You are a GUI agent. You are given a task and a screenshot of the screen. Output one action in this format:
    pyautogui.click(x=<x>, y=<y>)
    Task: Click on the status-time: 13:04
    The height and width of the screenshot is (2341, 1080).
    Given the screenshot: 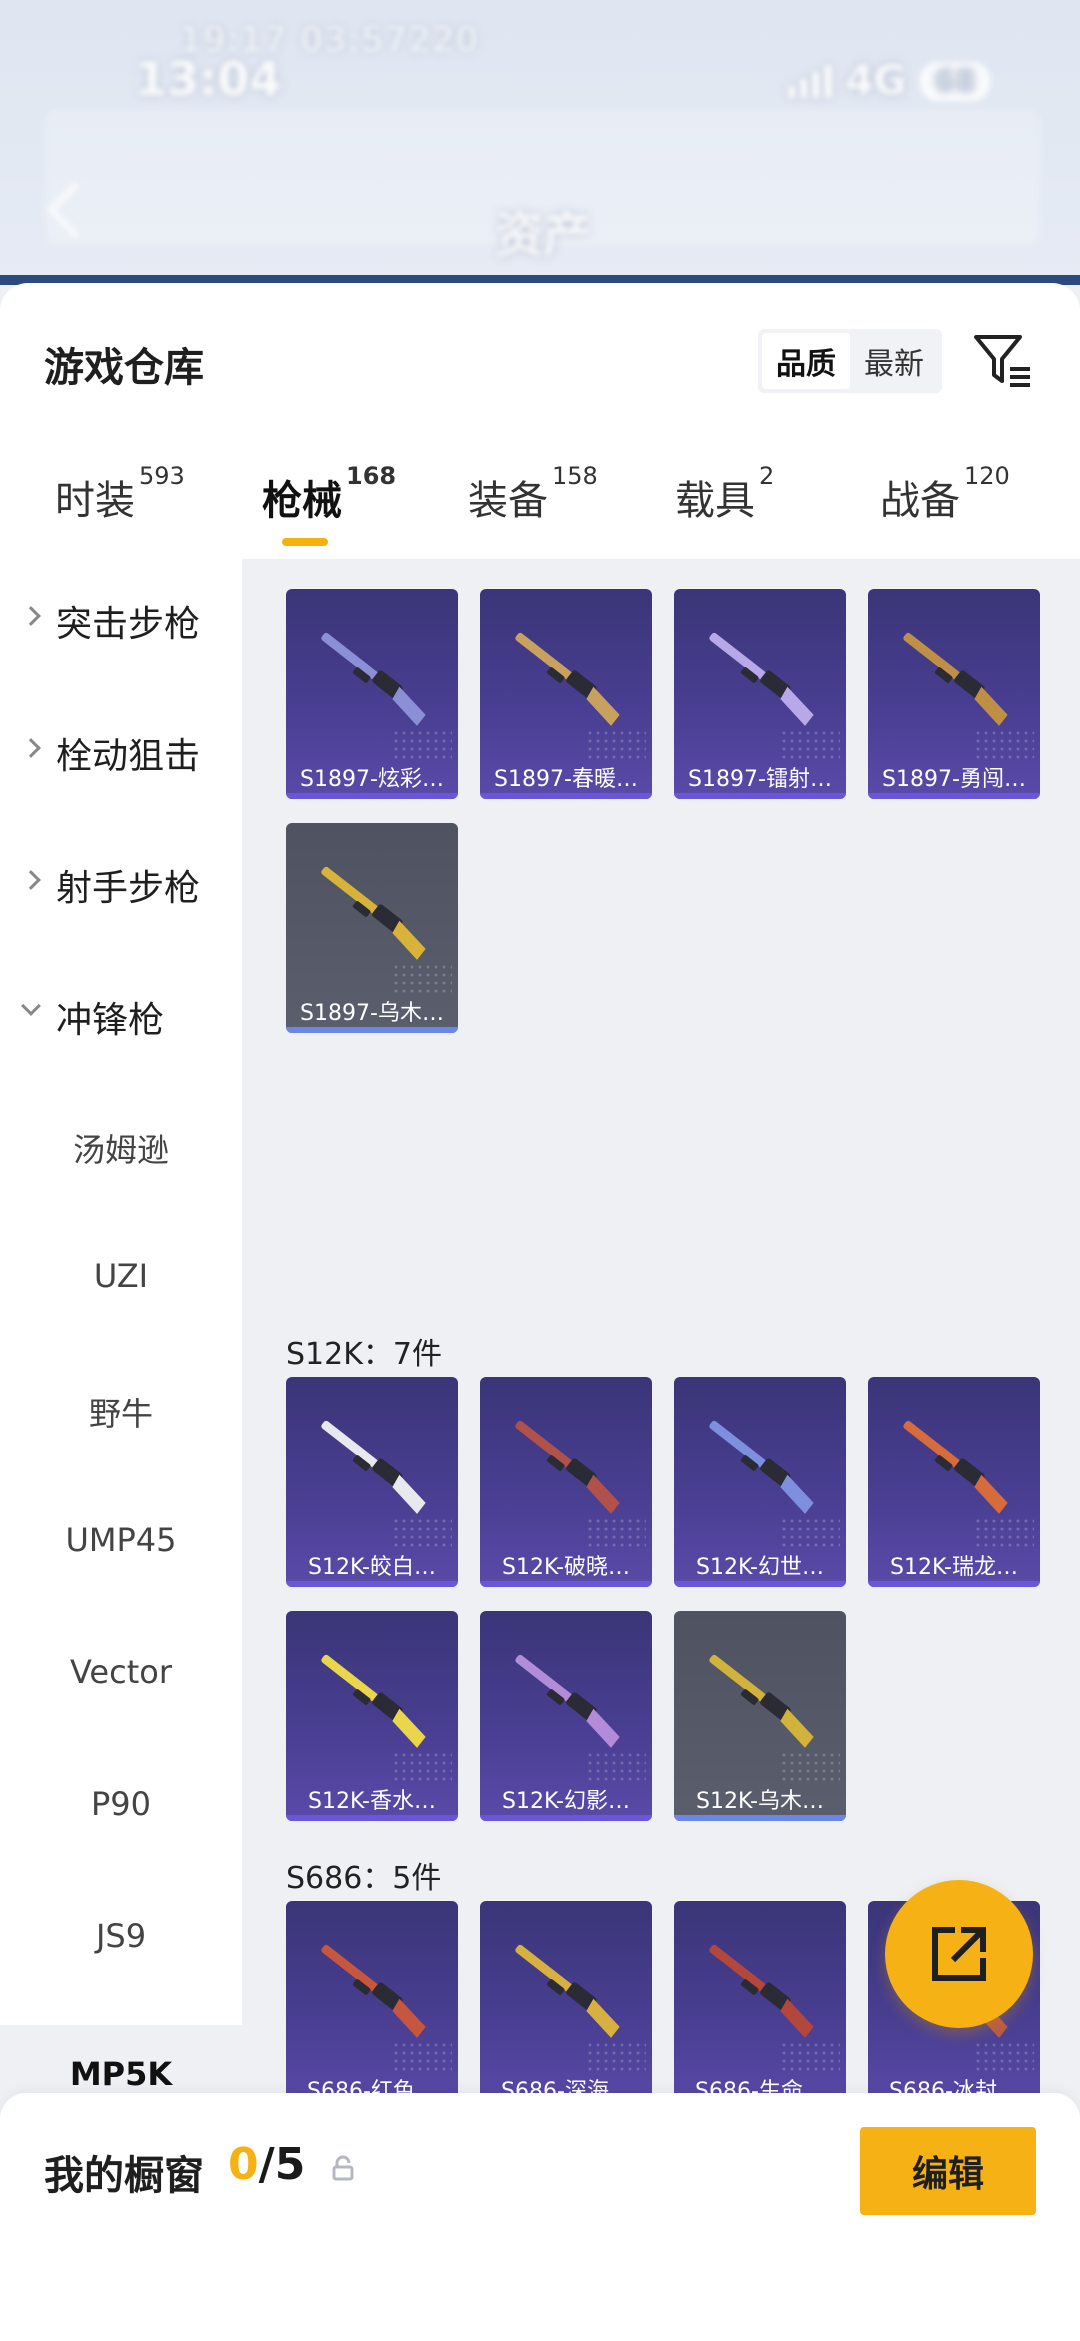 What is the action you would take?
    pyautogui.click(x=208, y=79)
    